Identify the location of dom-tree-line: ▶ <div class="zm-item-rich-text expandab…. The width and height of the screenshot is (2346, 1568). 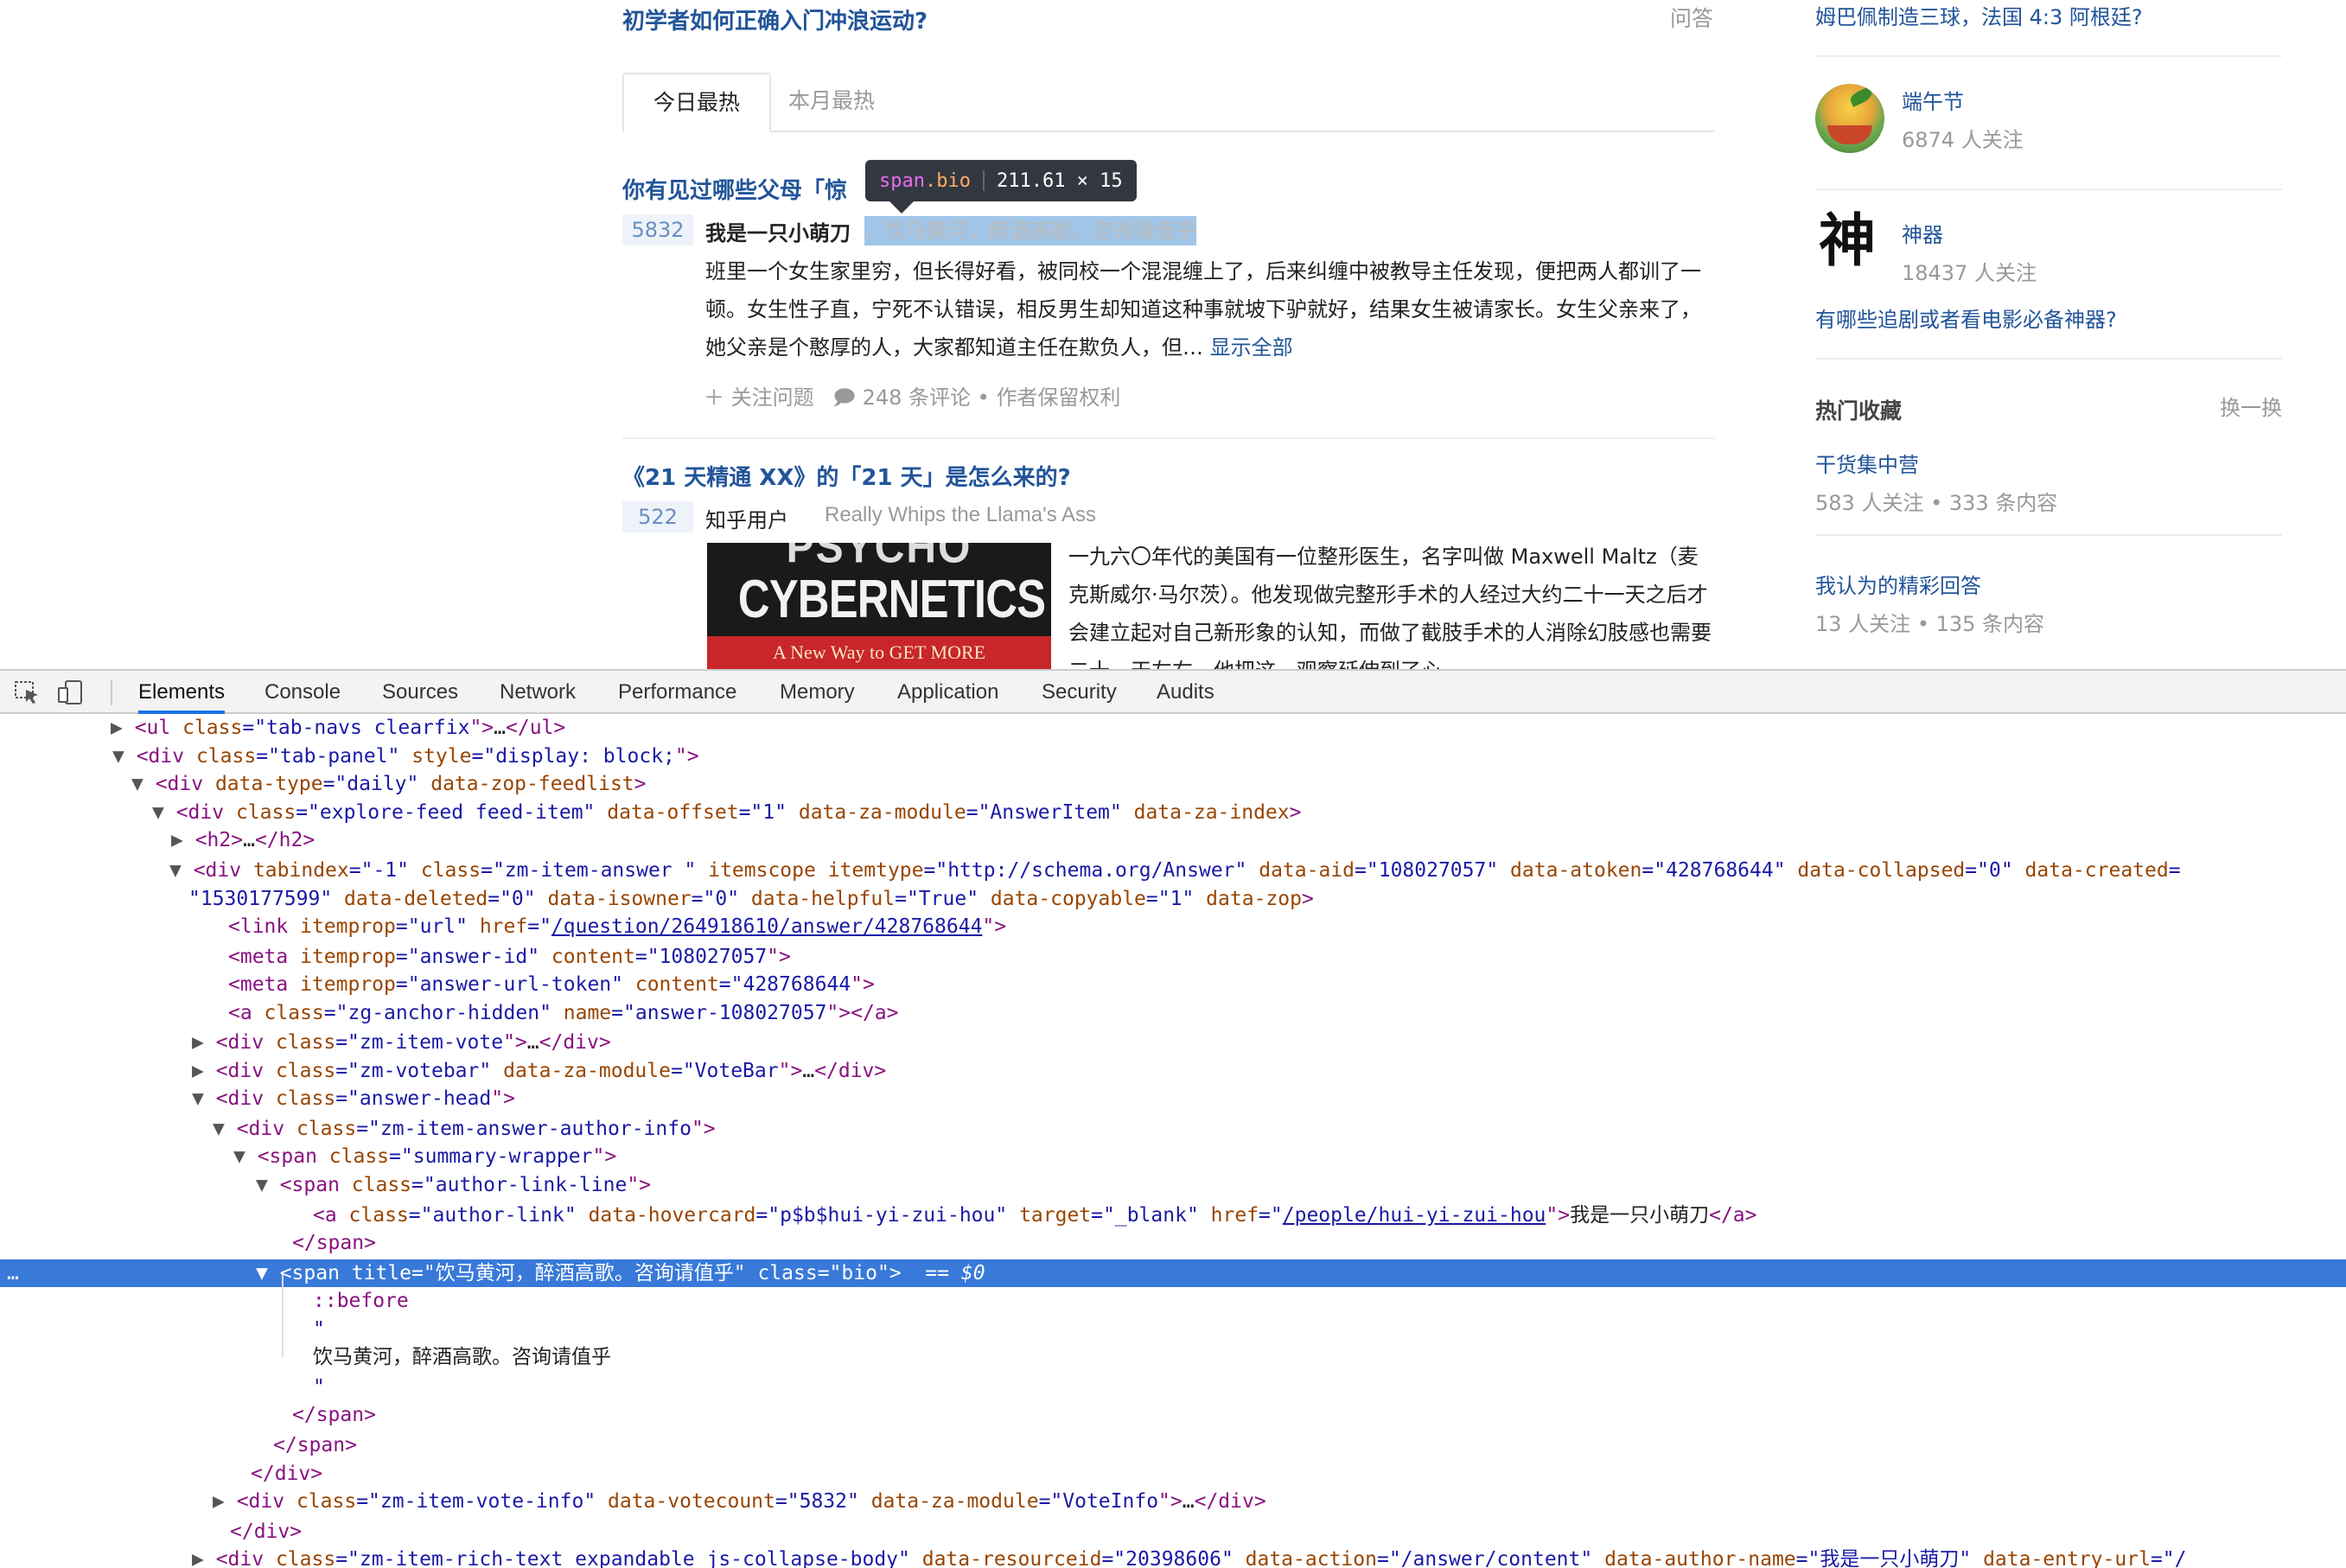
(1173, 1557).